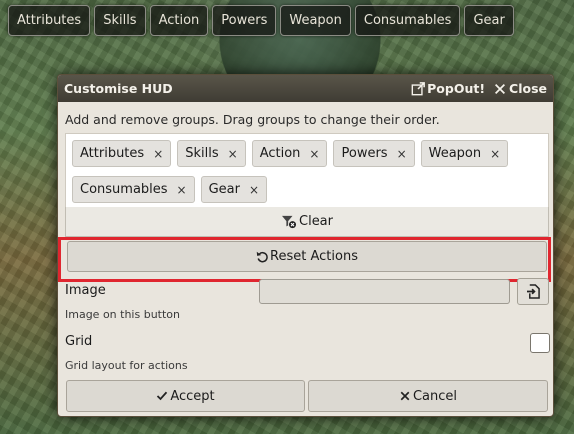 The height and width of the screenshot is (434, 574). I want to click on group-tag: Skills ×, so click(211, 153).